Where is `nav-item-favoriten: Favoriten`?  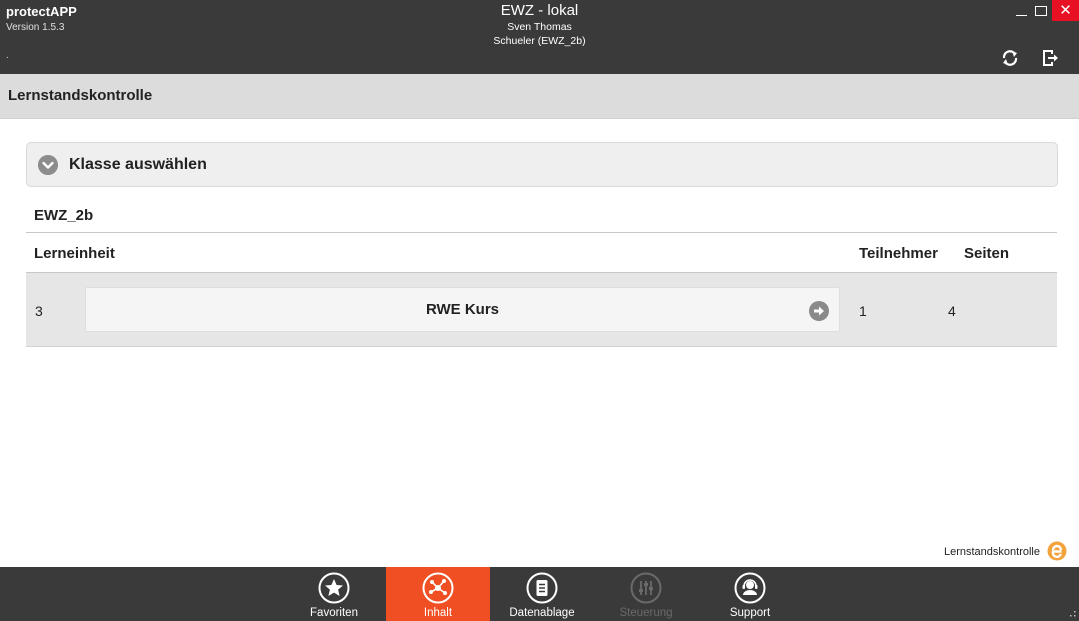
nav-item-favoriten: Favoriten is located at coordinates (334, 594).